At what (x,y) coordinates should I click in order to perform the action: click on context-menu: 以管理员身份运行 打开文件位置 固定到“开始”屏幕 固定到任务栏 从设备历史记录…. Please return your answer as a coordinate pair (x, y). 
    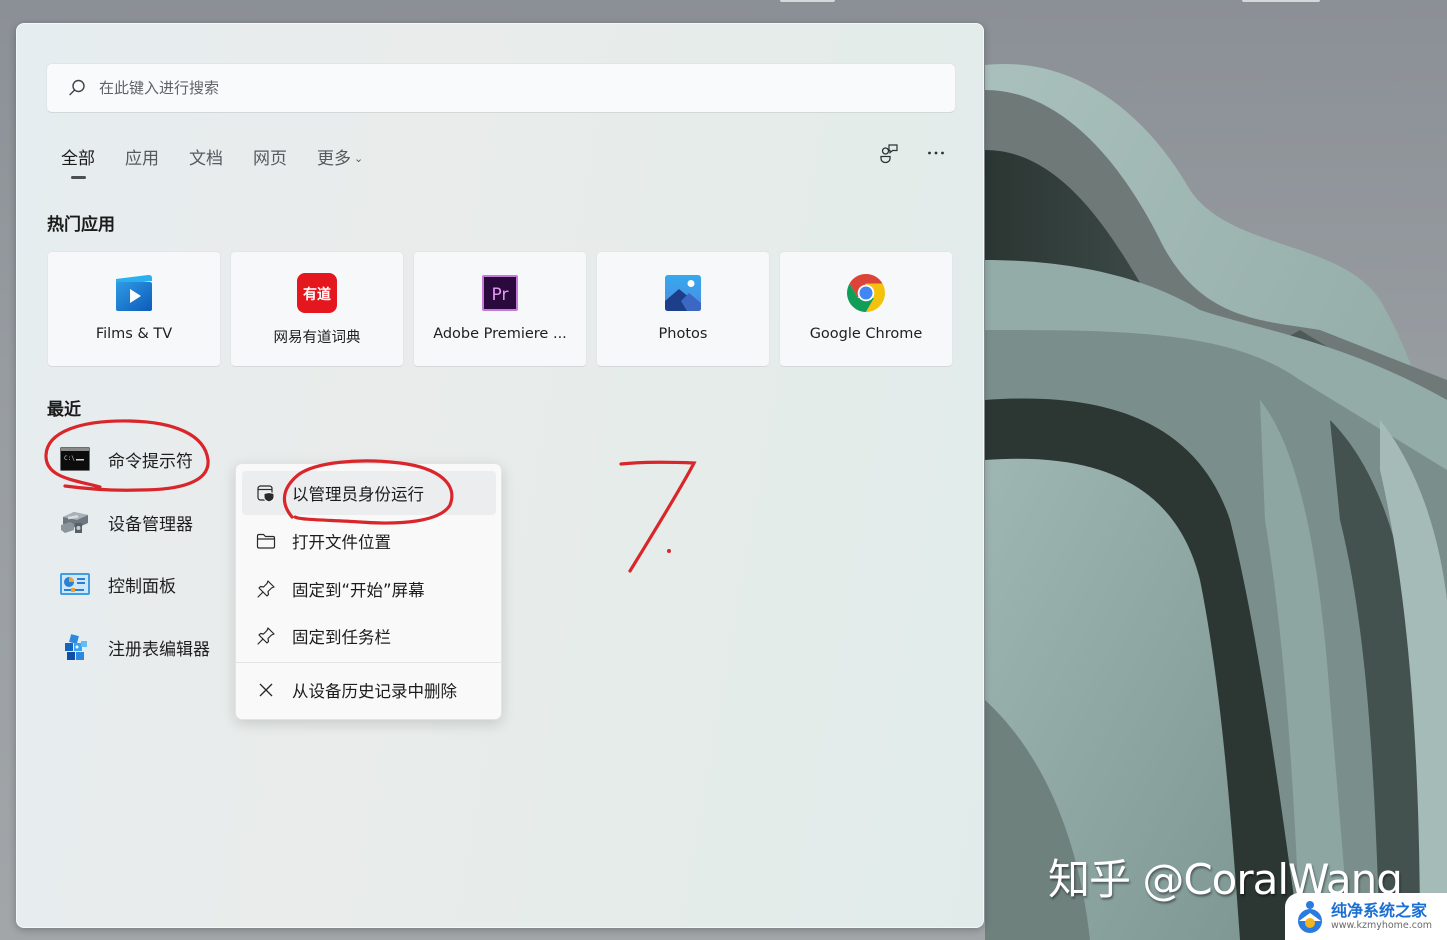
    Looking at the image, I should click on (368, 591).